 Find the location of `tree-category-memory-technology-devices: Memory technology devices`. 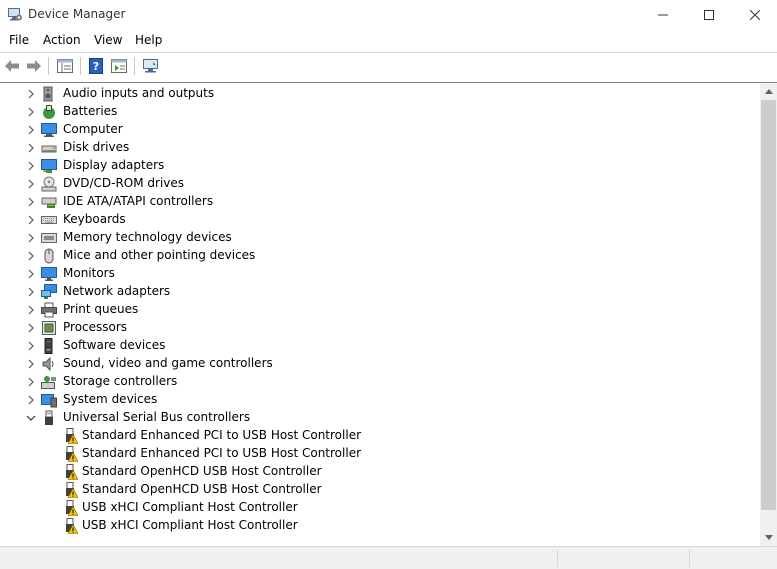

tree-category-memory-technology-devices: Memory technology devices is located at coordinates (379, 238).